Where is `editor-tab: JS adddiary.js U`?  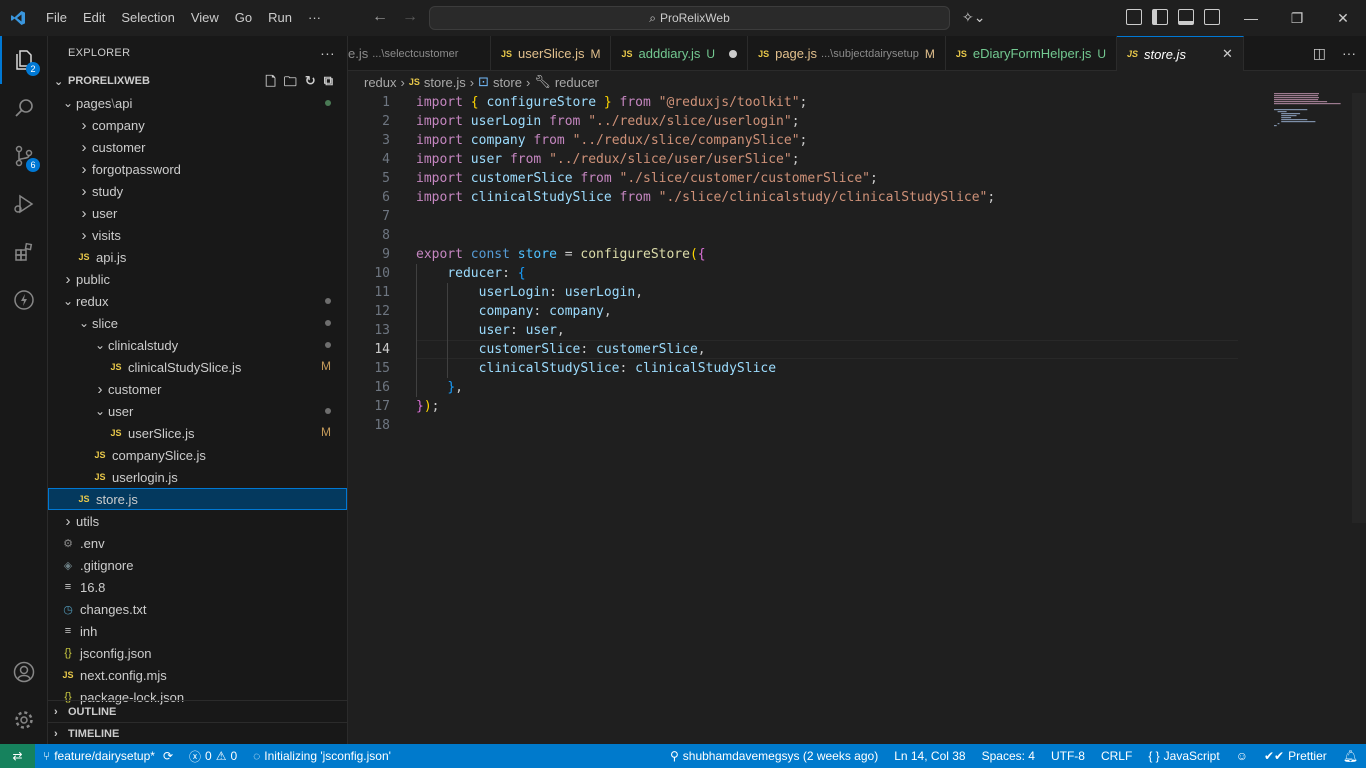
editor-tab: JS adddiary.js U is located at coordinates (680, 53).